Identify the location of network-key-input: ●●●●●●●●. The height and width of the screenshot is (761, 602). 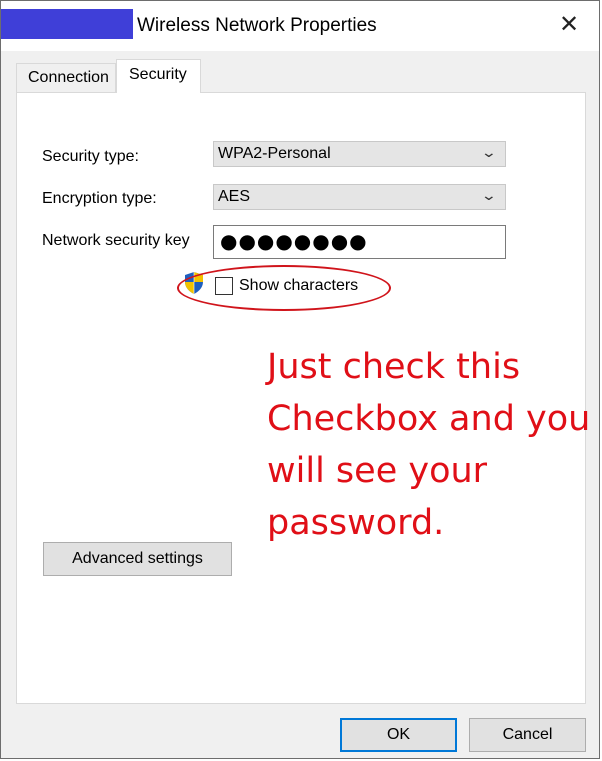
(359, 242).